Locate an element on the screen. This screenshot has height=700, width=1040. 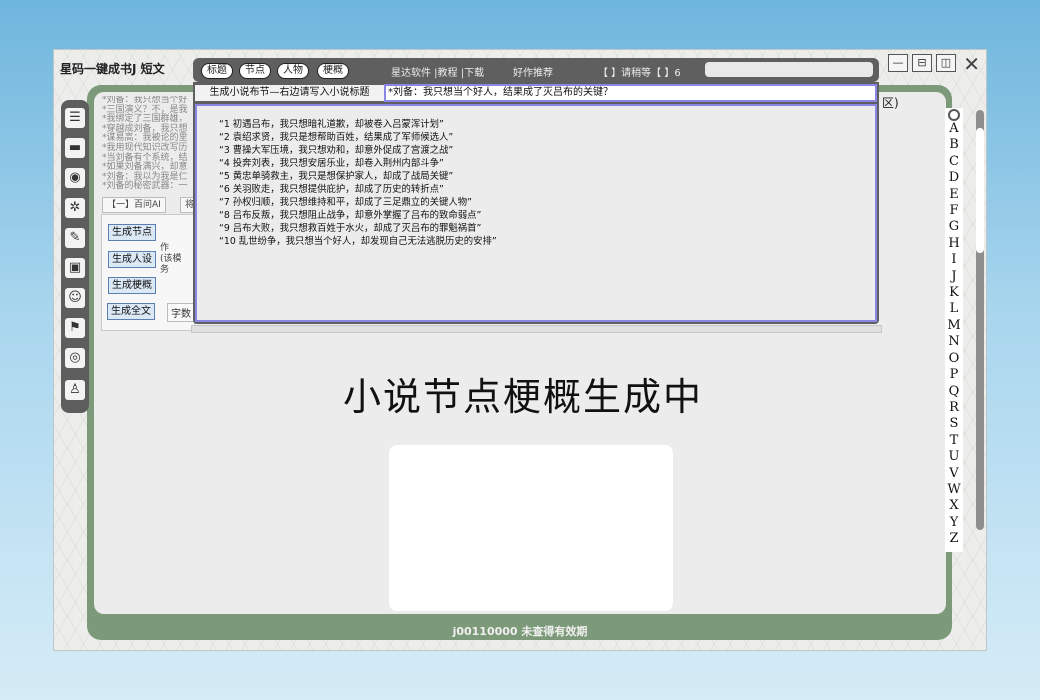
index-letter: D is located at coordinates (954, 178).